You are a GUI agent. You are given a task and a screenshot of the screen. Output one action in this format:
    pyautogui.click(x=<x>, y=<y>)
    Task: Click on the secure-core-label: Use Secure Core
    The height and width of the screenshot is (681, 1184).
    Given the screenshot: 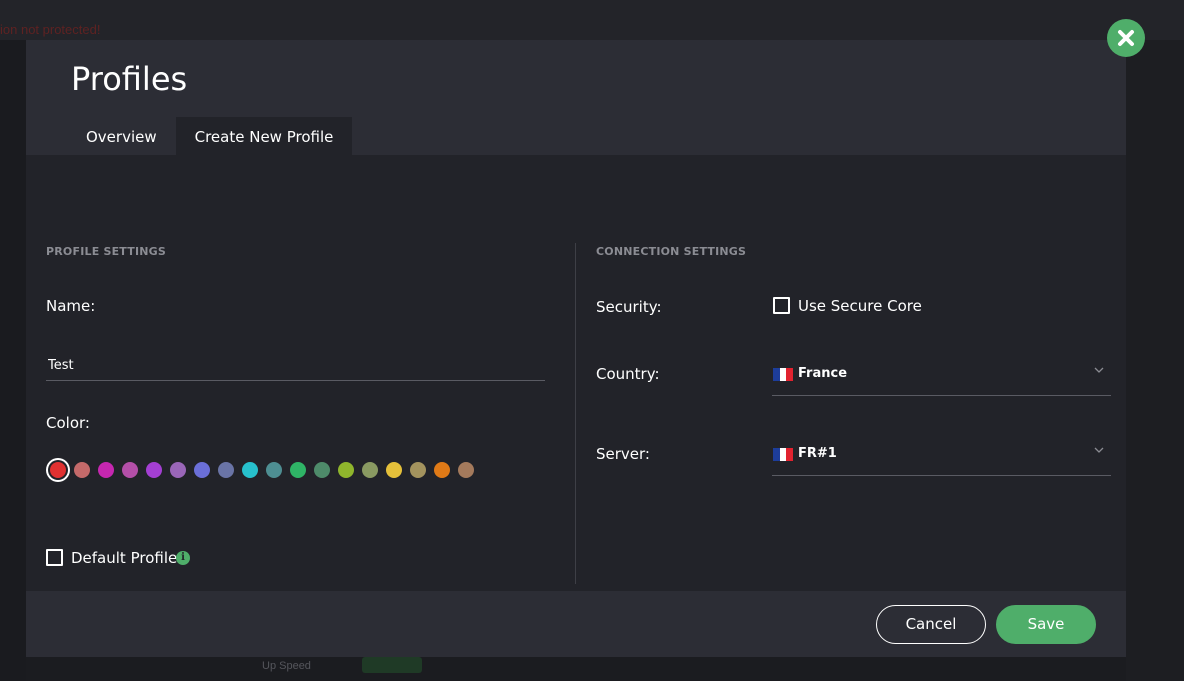 What is the action you would take?
    pyautogui.click(x=860, y=306)
    